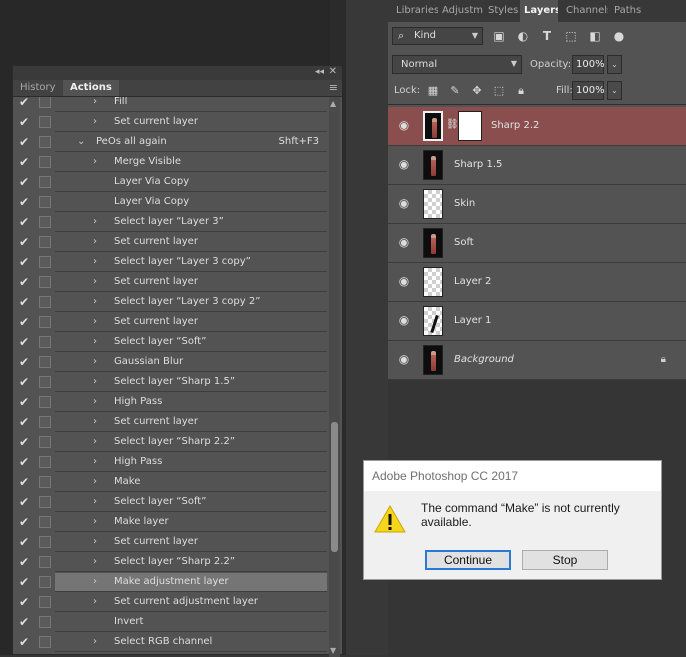 The width and height of the screenshot is (686, 657). I want to click on action-row: ✔ › Select layer “Layer 3 copy”, so click(171, 262).